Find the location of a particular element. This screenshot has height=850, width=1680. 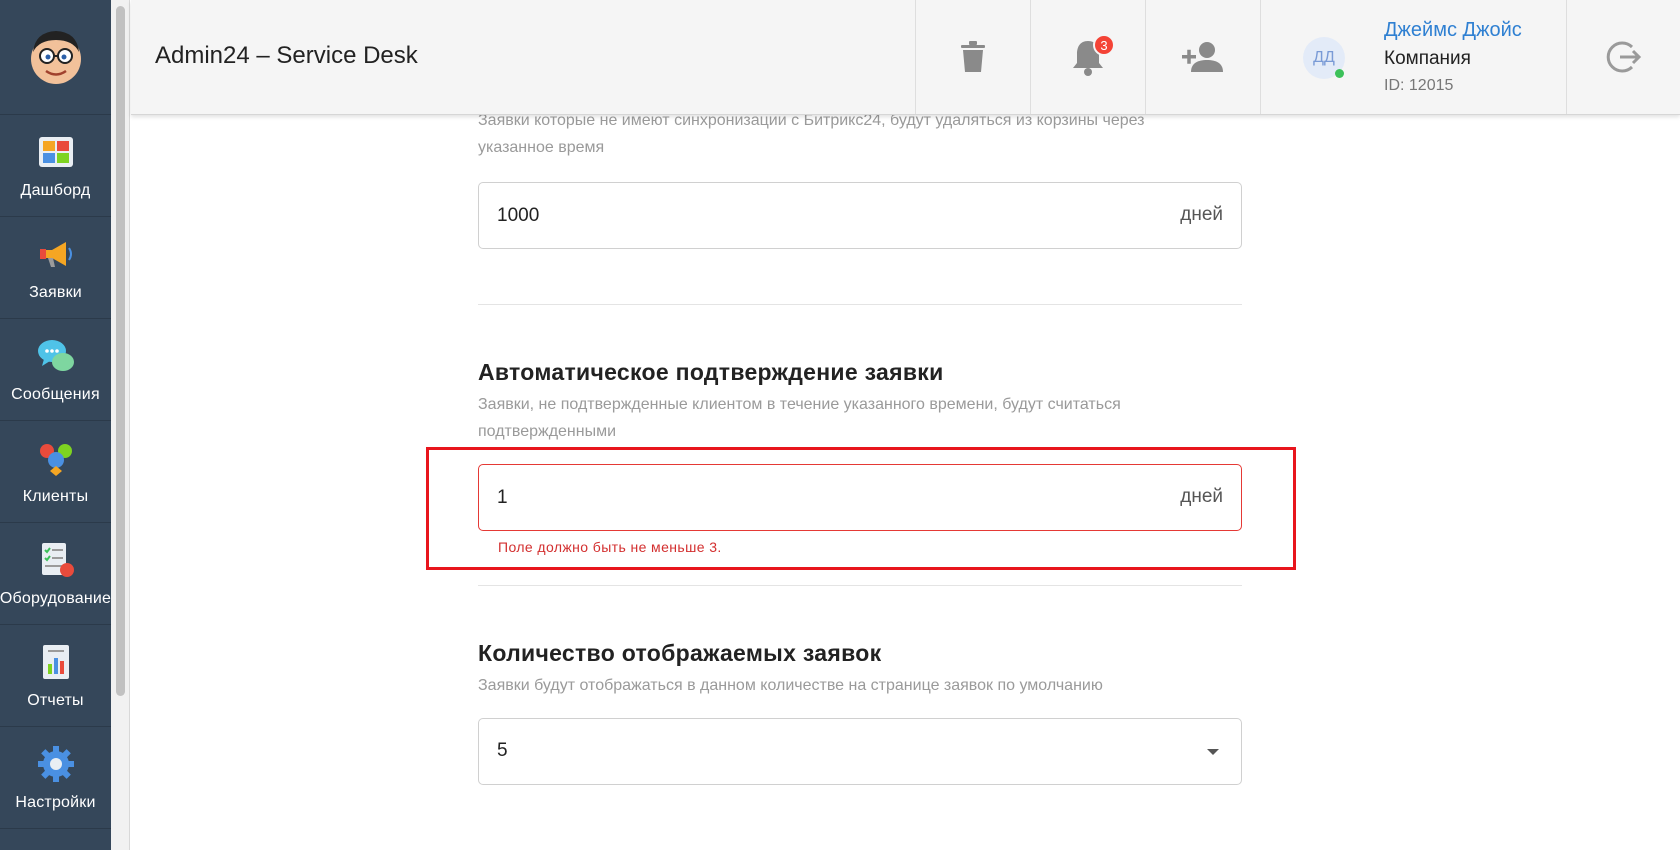

sidebar-item-clients: Клиенты is located at coordinates (55, 472).